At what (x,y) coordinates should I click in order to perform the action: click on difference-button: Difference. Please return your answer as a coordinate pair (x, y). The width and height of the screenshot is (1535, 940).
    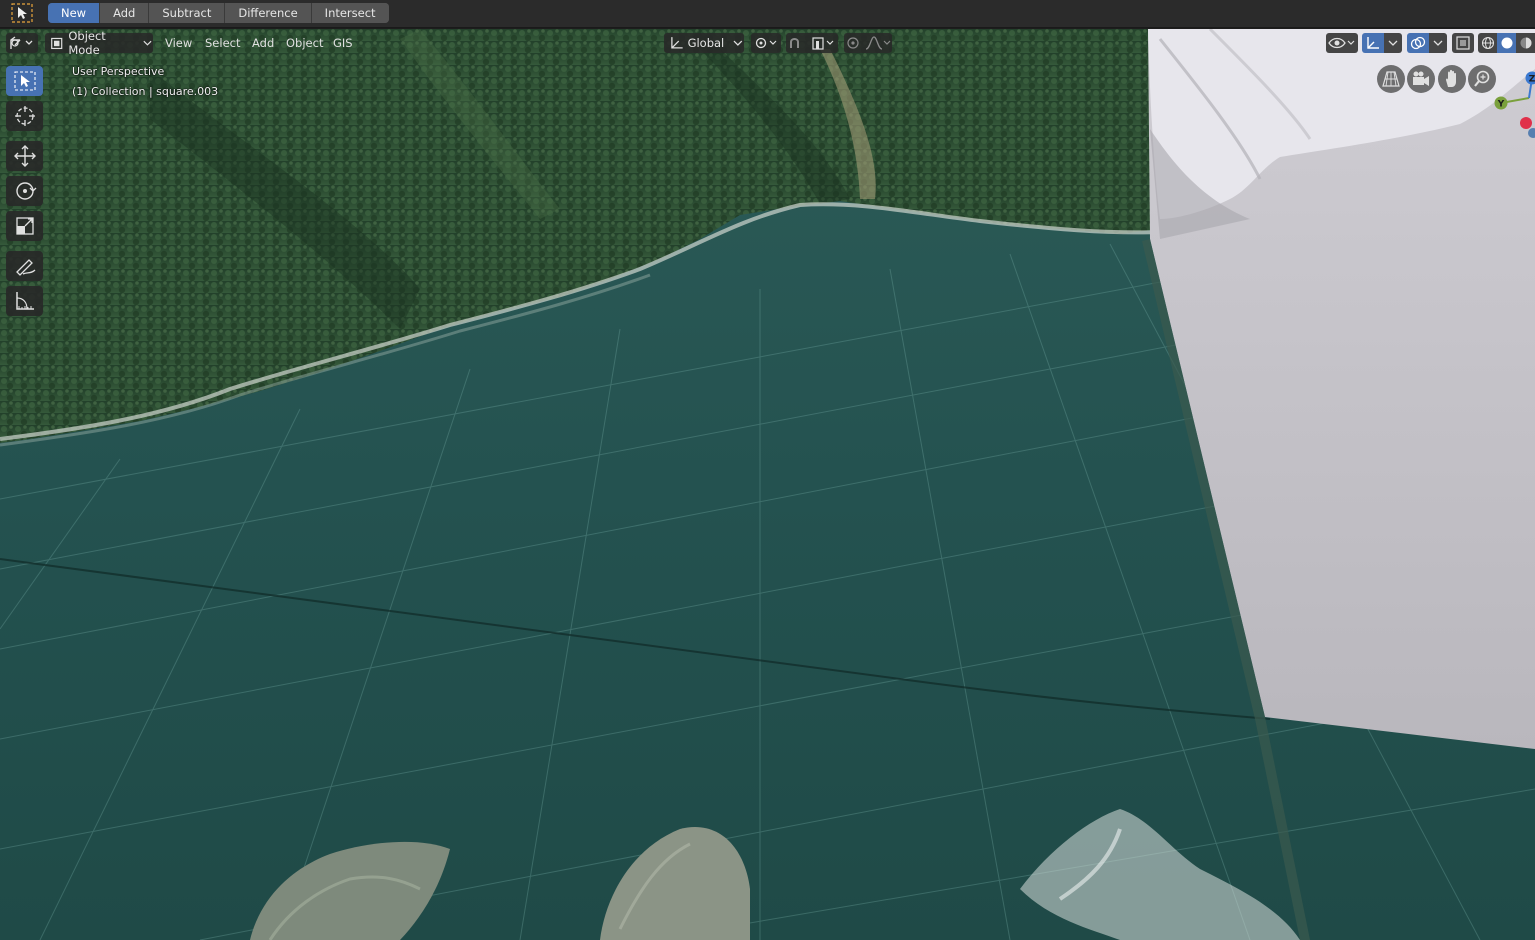
    Looking at the image, I should click on (268, 13).